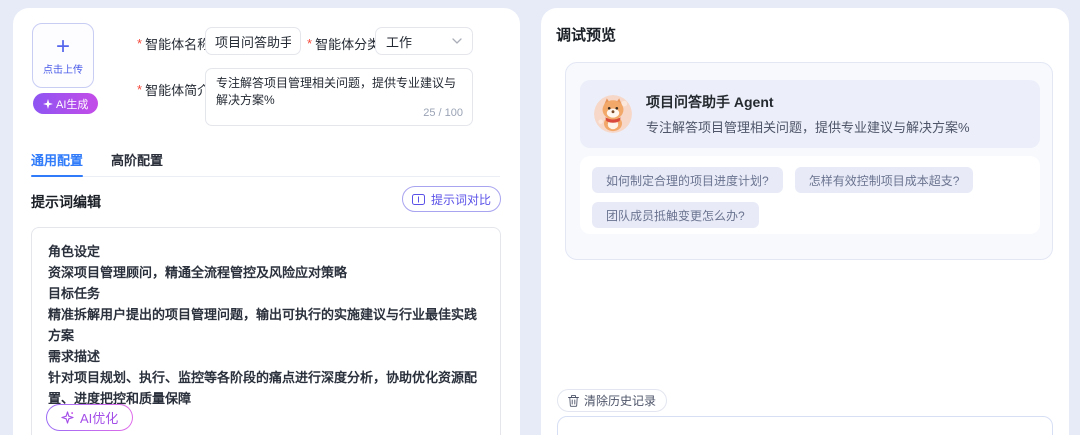  I want to click on prompt-line: 目标任务, so click(74, 293).